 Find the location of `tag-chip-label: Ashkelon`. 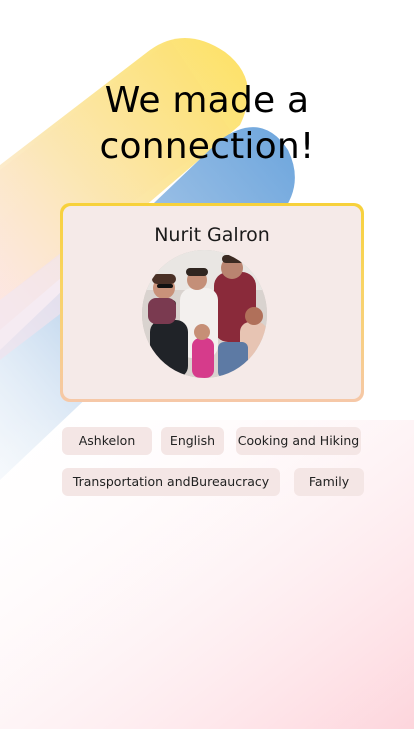

tag-chip-label: Ashkelon is located at coordinates (107, 440).